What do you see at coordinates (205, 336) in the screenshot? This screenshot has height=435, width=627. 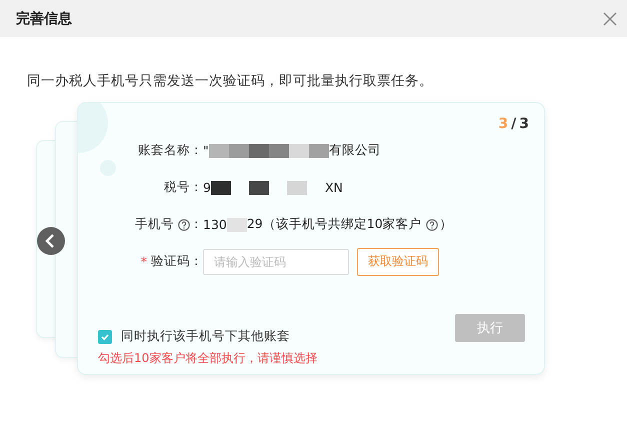 I see `checkbox-label: 同时执行该手机号下其他账套` at bounding box center [205, 336].